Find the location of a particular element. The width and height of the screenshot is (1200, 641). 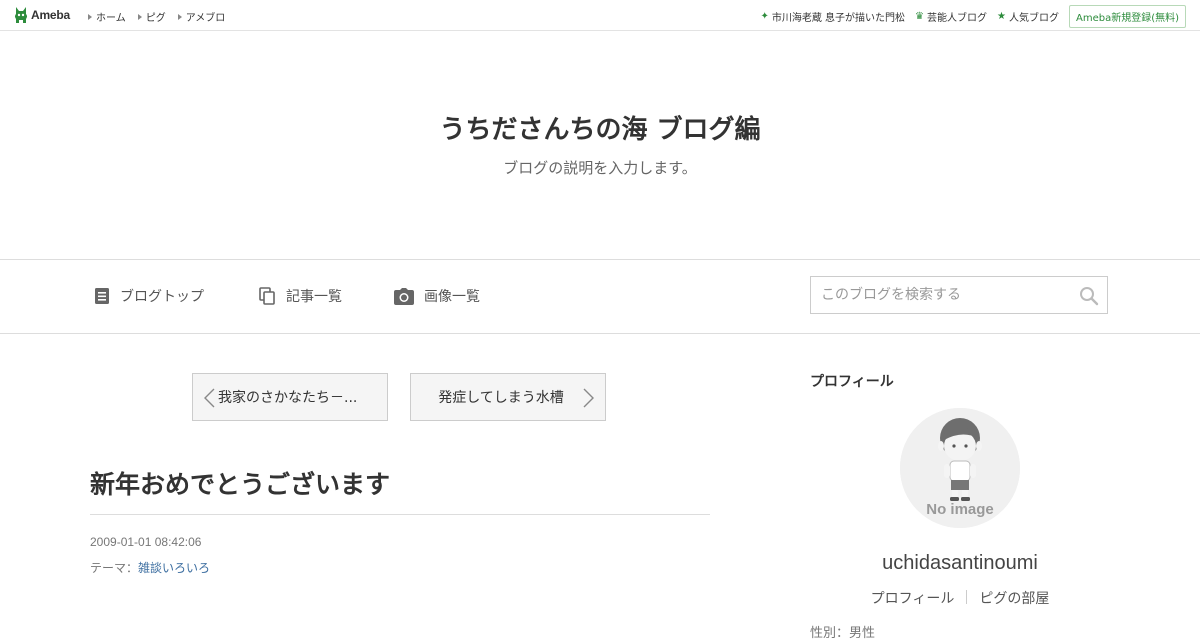

nav-pigg-link: ピグ is located at coordinates (151, 16).